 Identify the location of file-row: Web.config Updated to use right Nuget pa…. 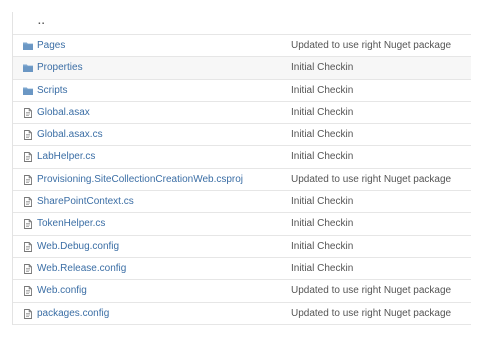
(242, 291).